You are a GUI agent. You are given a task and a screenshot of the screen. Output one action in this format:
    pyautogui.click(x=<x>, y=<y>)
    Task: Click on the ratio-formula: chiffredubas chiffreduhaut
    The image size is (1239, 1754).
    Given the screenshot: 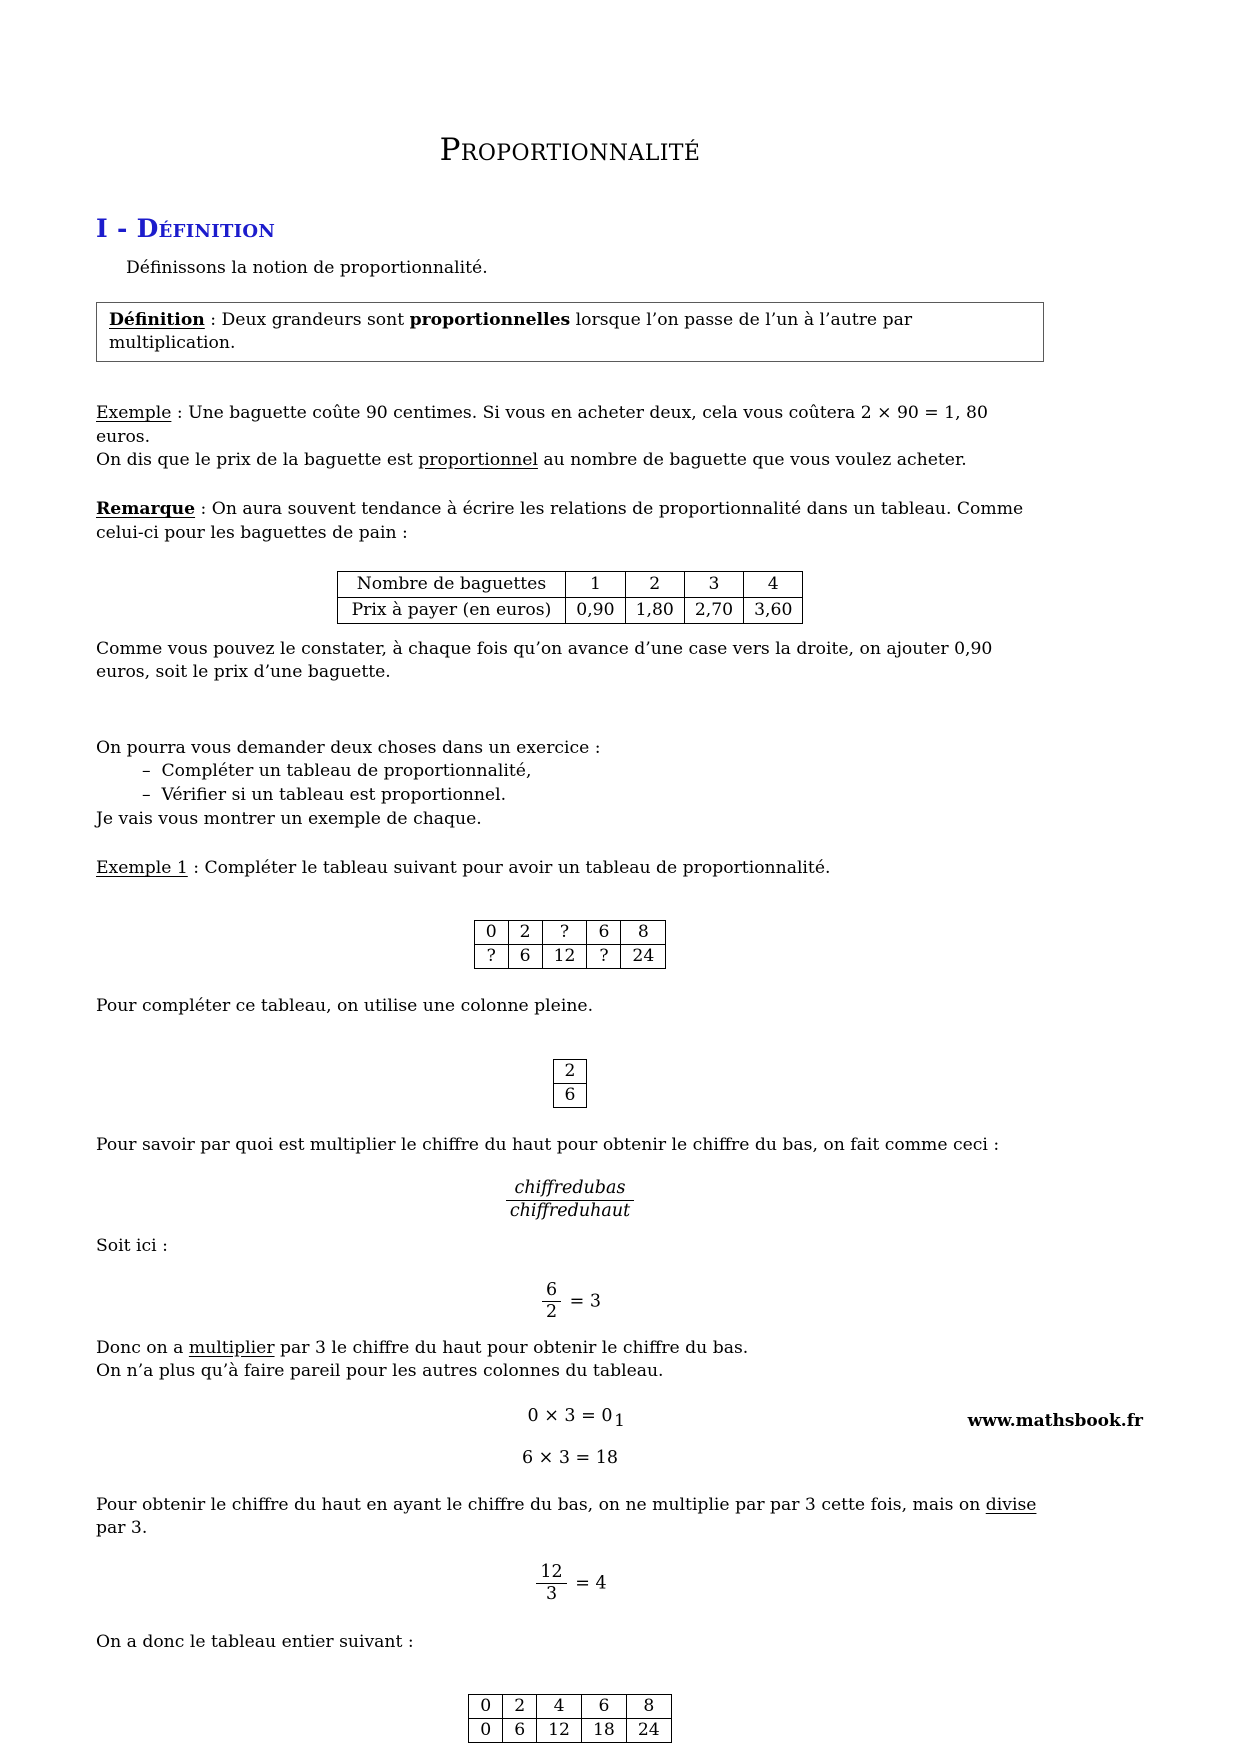 What is the action you would take?
    pyautogui.click(x=570, y=1200)
    